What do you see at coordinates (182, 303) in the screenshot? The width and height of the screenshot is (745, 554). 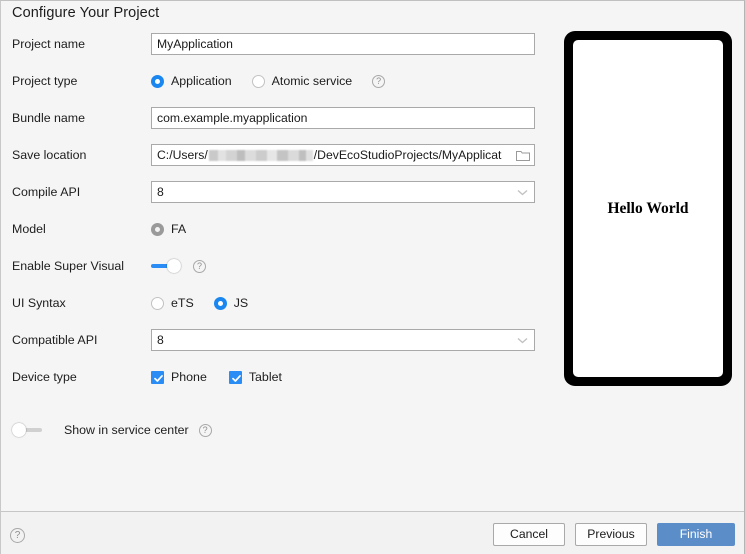 I see `radio-ets-label: eTS` at bounding box center [182, 303].